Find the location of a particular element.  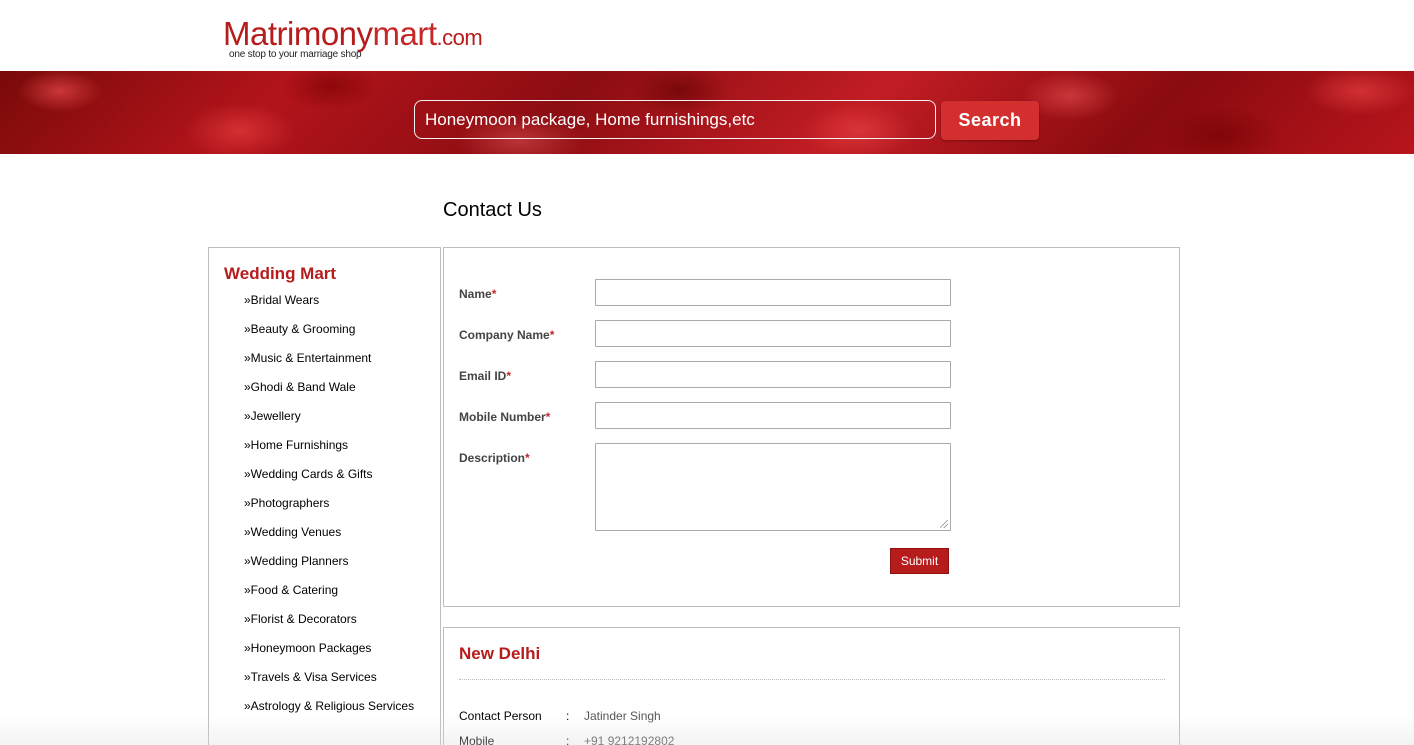

sidebar-item-home-furnishings: »Home Furnishings is located at coordinates (329, 452).